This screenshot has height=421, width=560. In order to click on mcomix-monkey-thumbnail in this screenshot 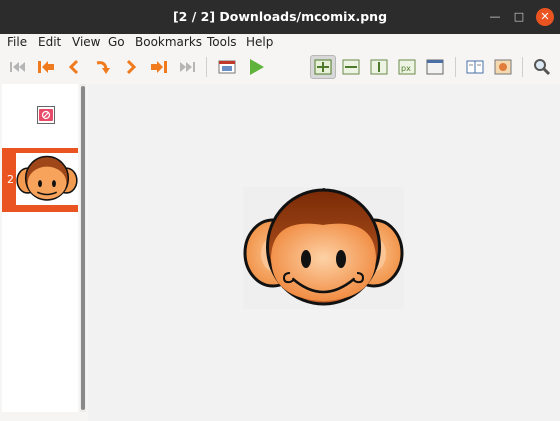, I will do `click(47, 178)`.